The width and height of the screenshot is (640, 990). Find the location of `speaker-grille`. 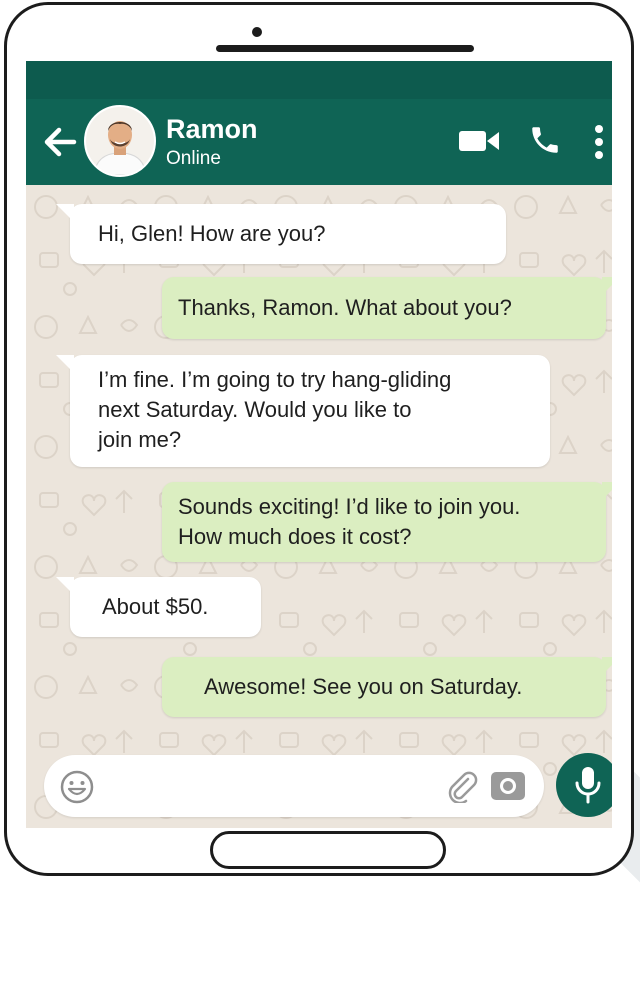

speaker-grille is located at coordinates (345, 48).